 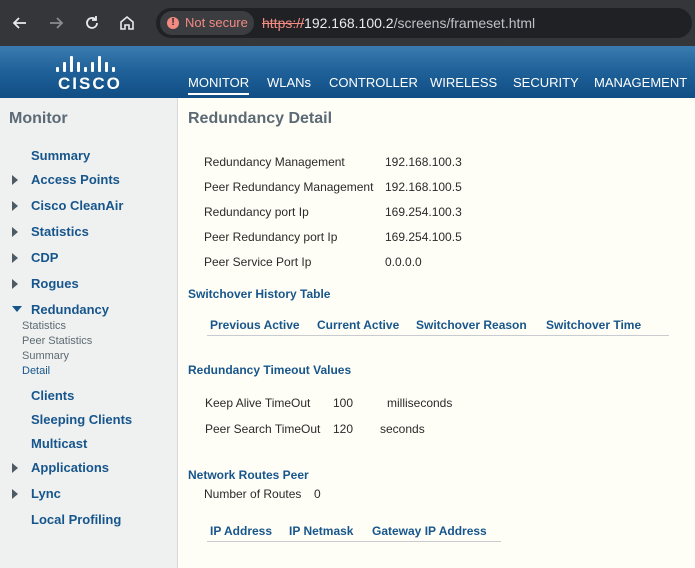 I want to click on timeout-label: Peer Search TimeOut, so click(x=263, y=429).